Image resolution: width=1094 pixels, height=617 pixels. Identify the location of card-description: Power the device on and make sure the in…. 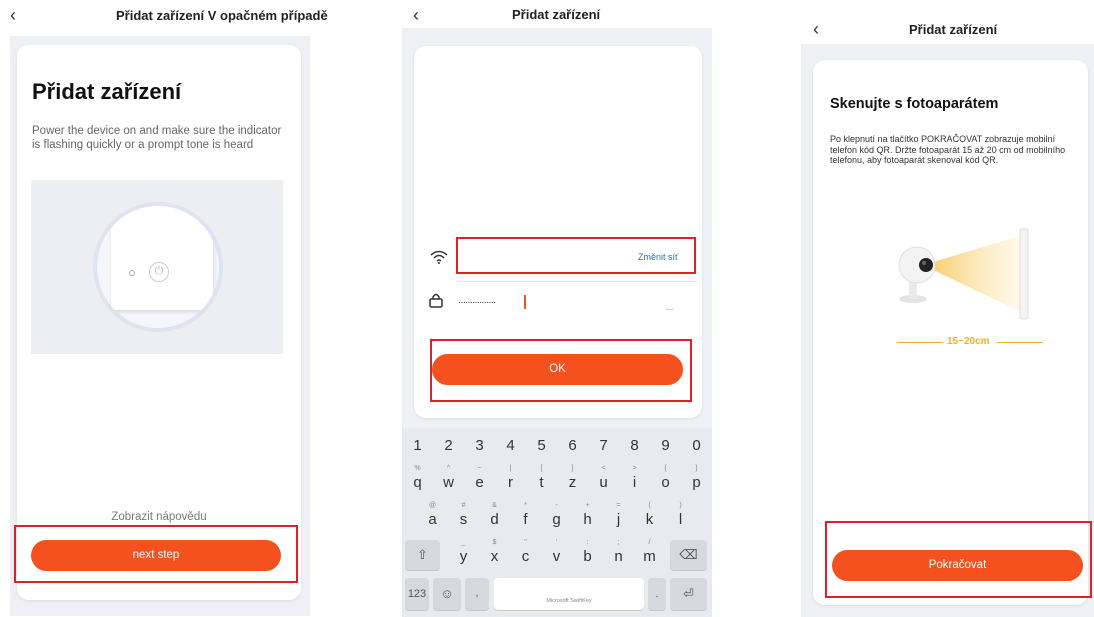
(157, 138).